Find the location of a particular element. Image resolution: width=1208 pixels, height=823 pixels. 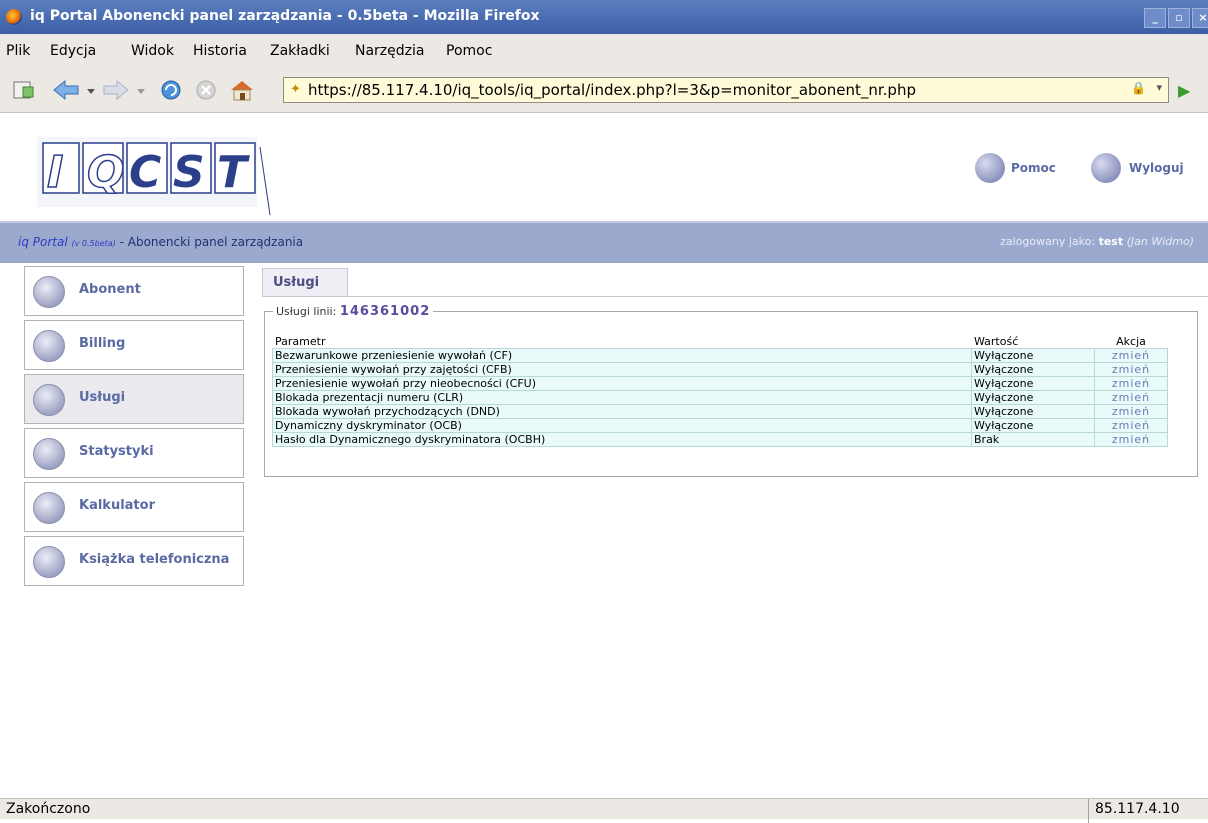

sidebar-item-label: Billing is located at coordinates (102, 343).